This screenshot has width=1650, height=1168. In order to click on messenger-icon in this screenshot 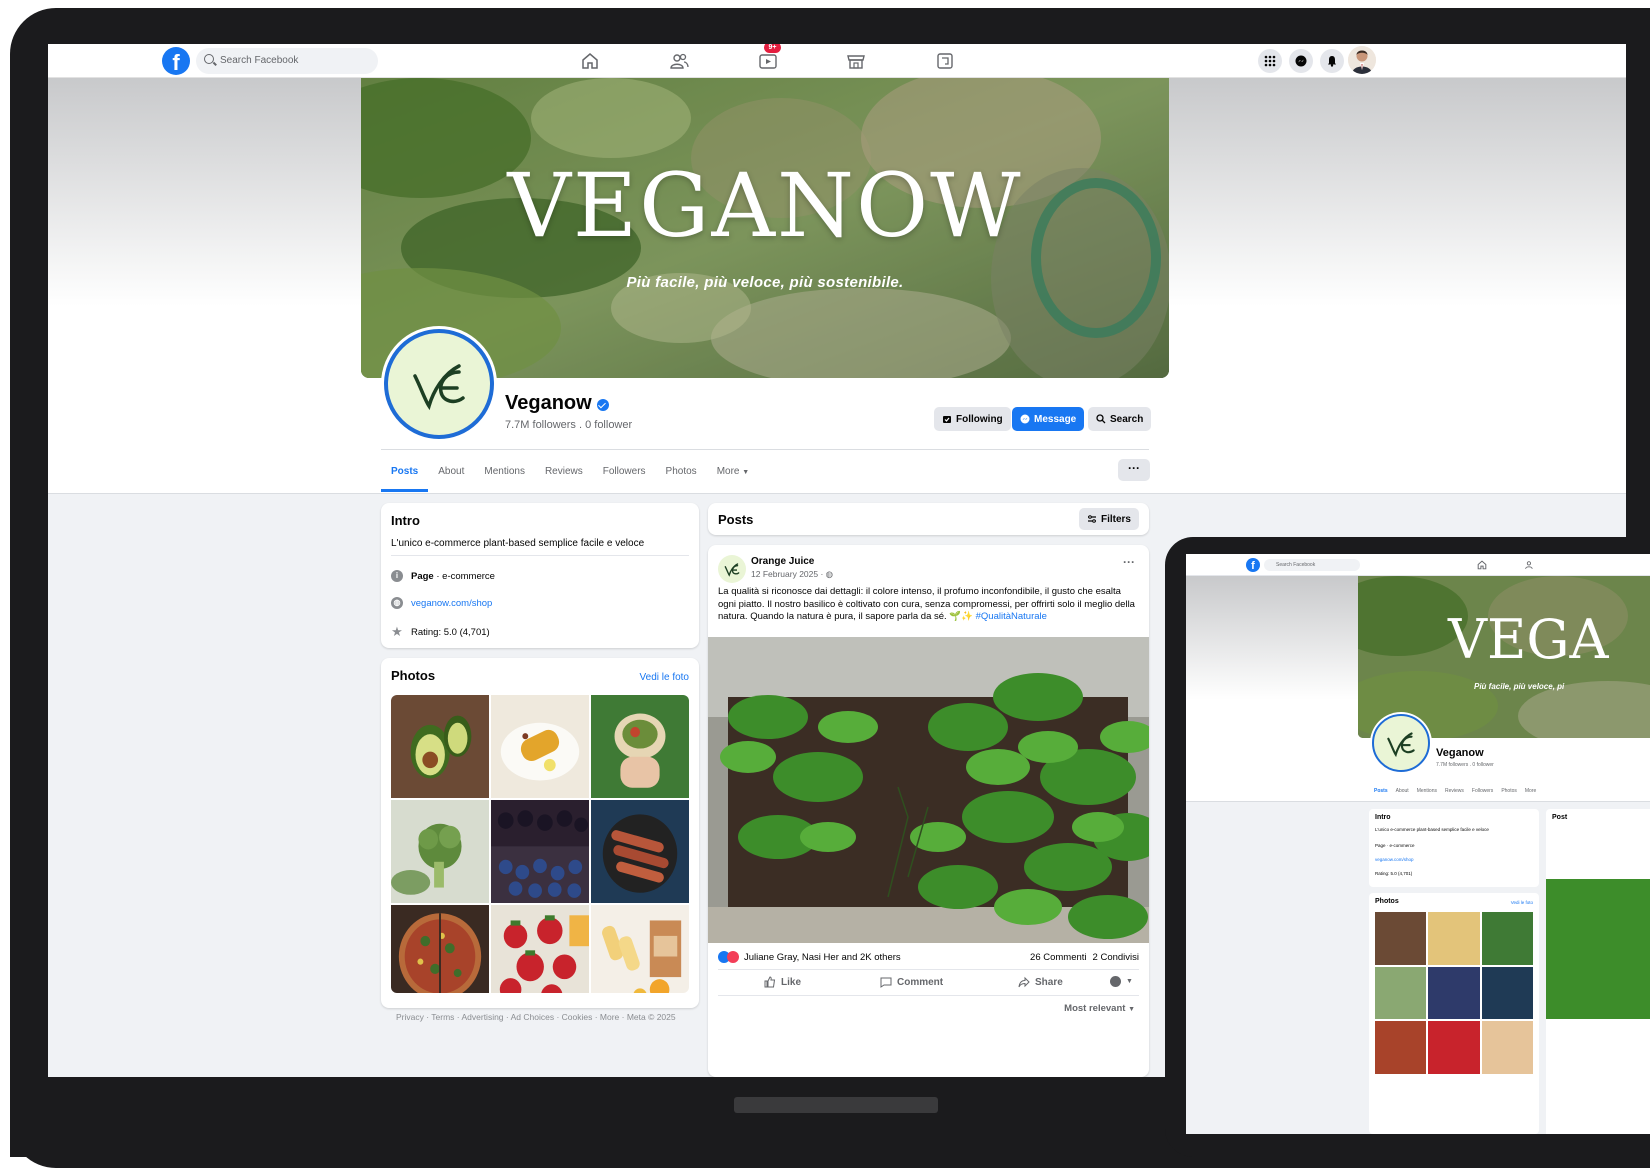, I will do `click(1301, 61)`.